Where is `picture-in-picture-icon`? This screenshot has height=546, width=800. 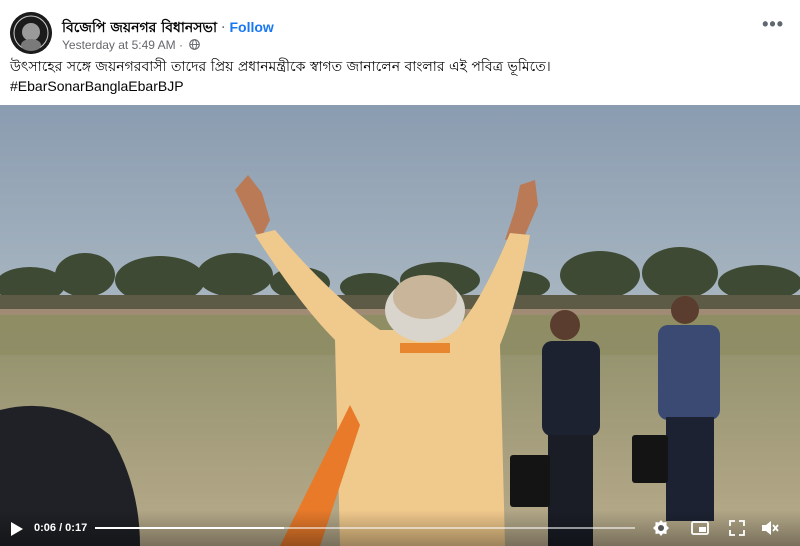
picture-in-picture-icon is located at coordinates (700, 528).